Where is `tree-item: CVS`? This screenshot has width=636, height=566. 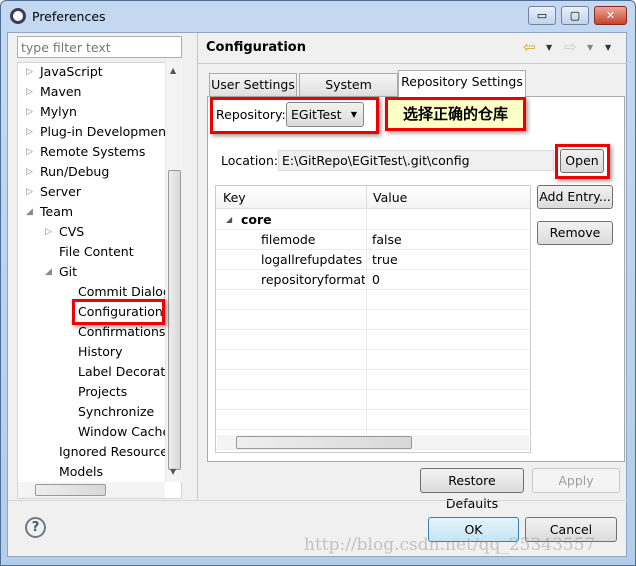 tree-item: CVS is located at coordinates (71, 232).